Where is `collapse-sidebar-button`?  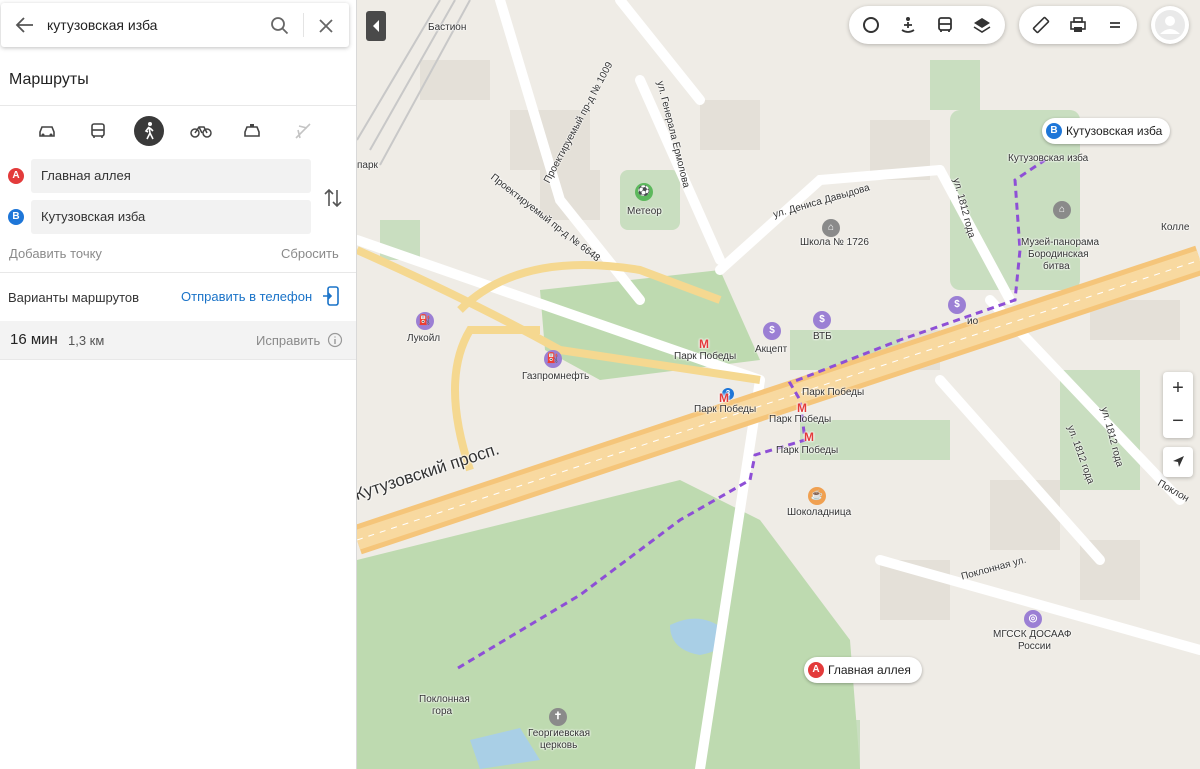 collapse-sidebar-button is located at coordinates (376, 26).